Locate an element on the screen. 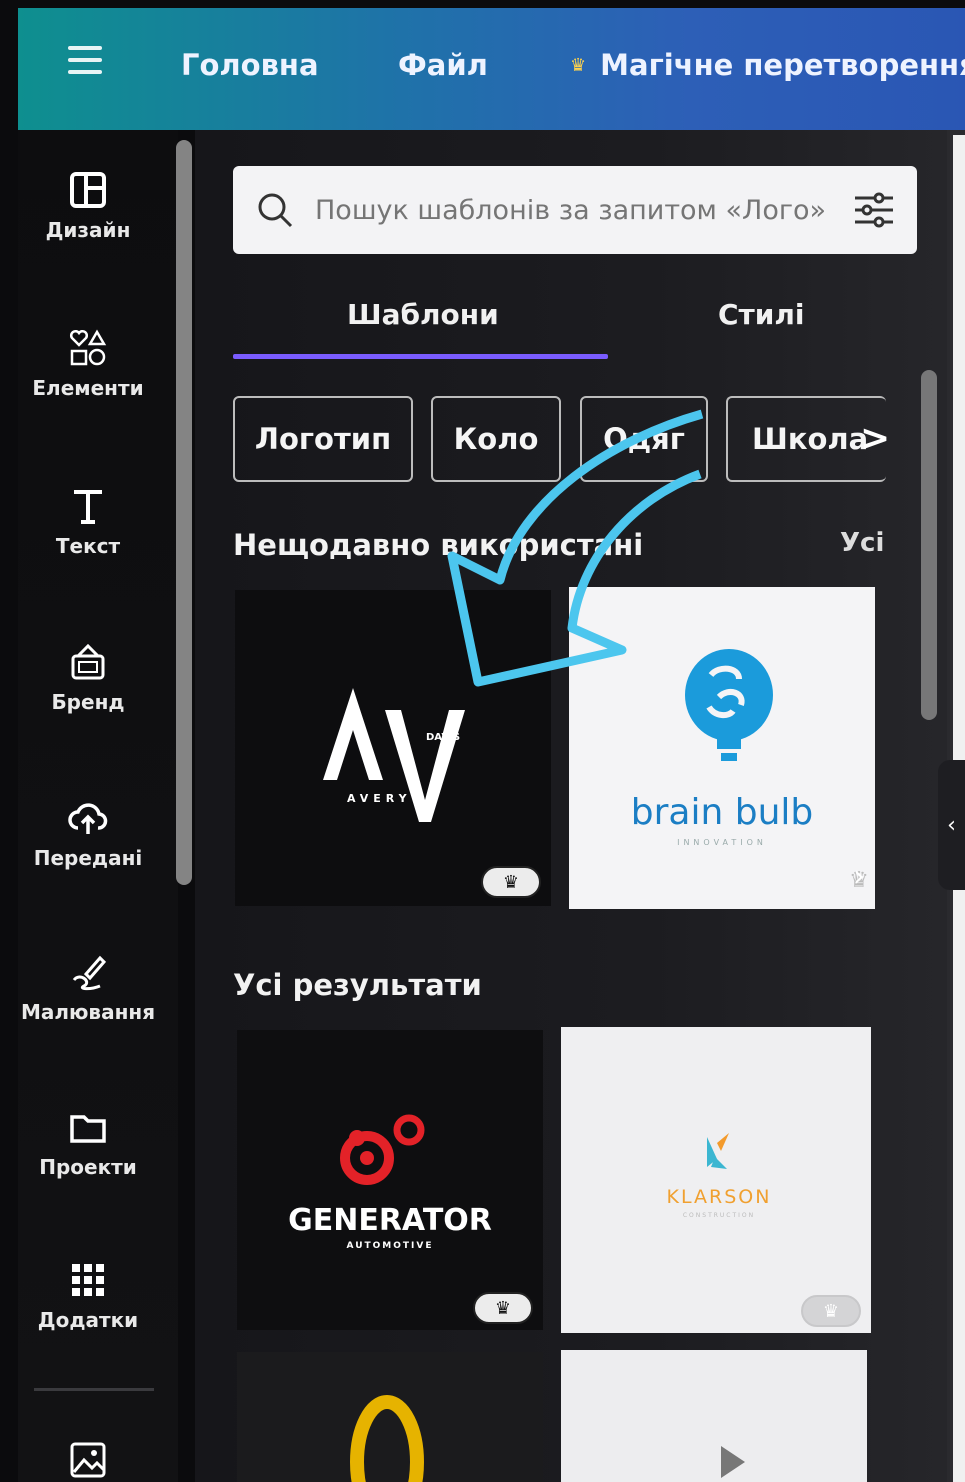 The width and height of the screenshot is (965, 1482). rail-item-text: Текст is located at coordinates (88, 521).